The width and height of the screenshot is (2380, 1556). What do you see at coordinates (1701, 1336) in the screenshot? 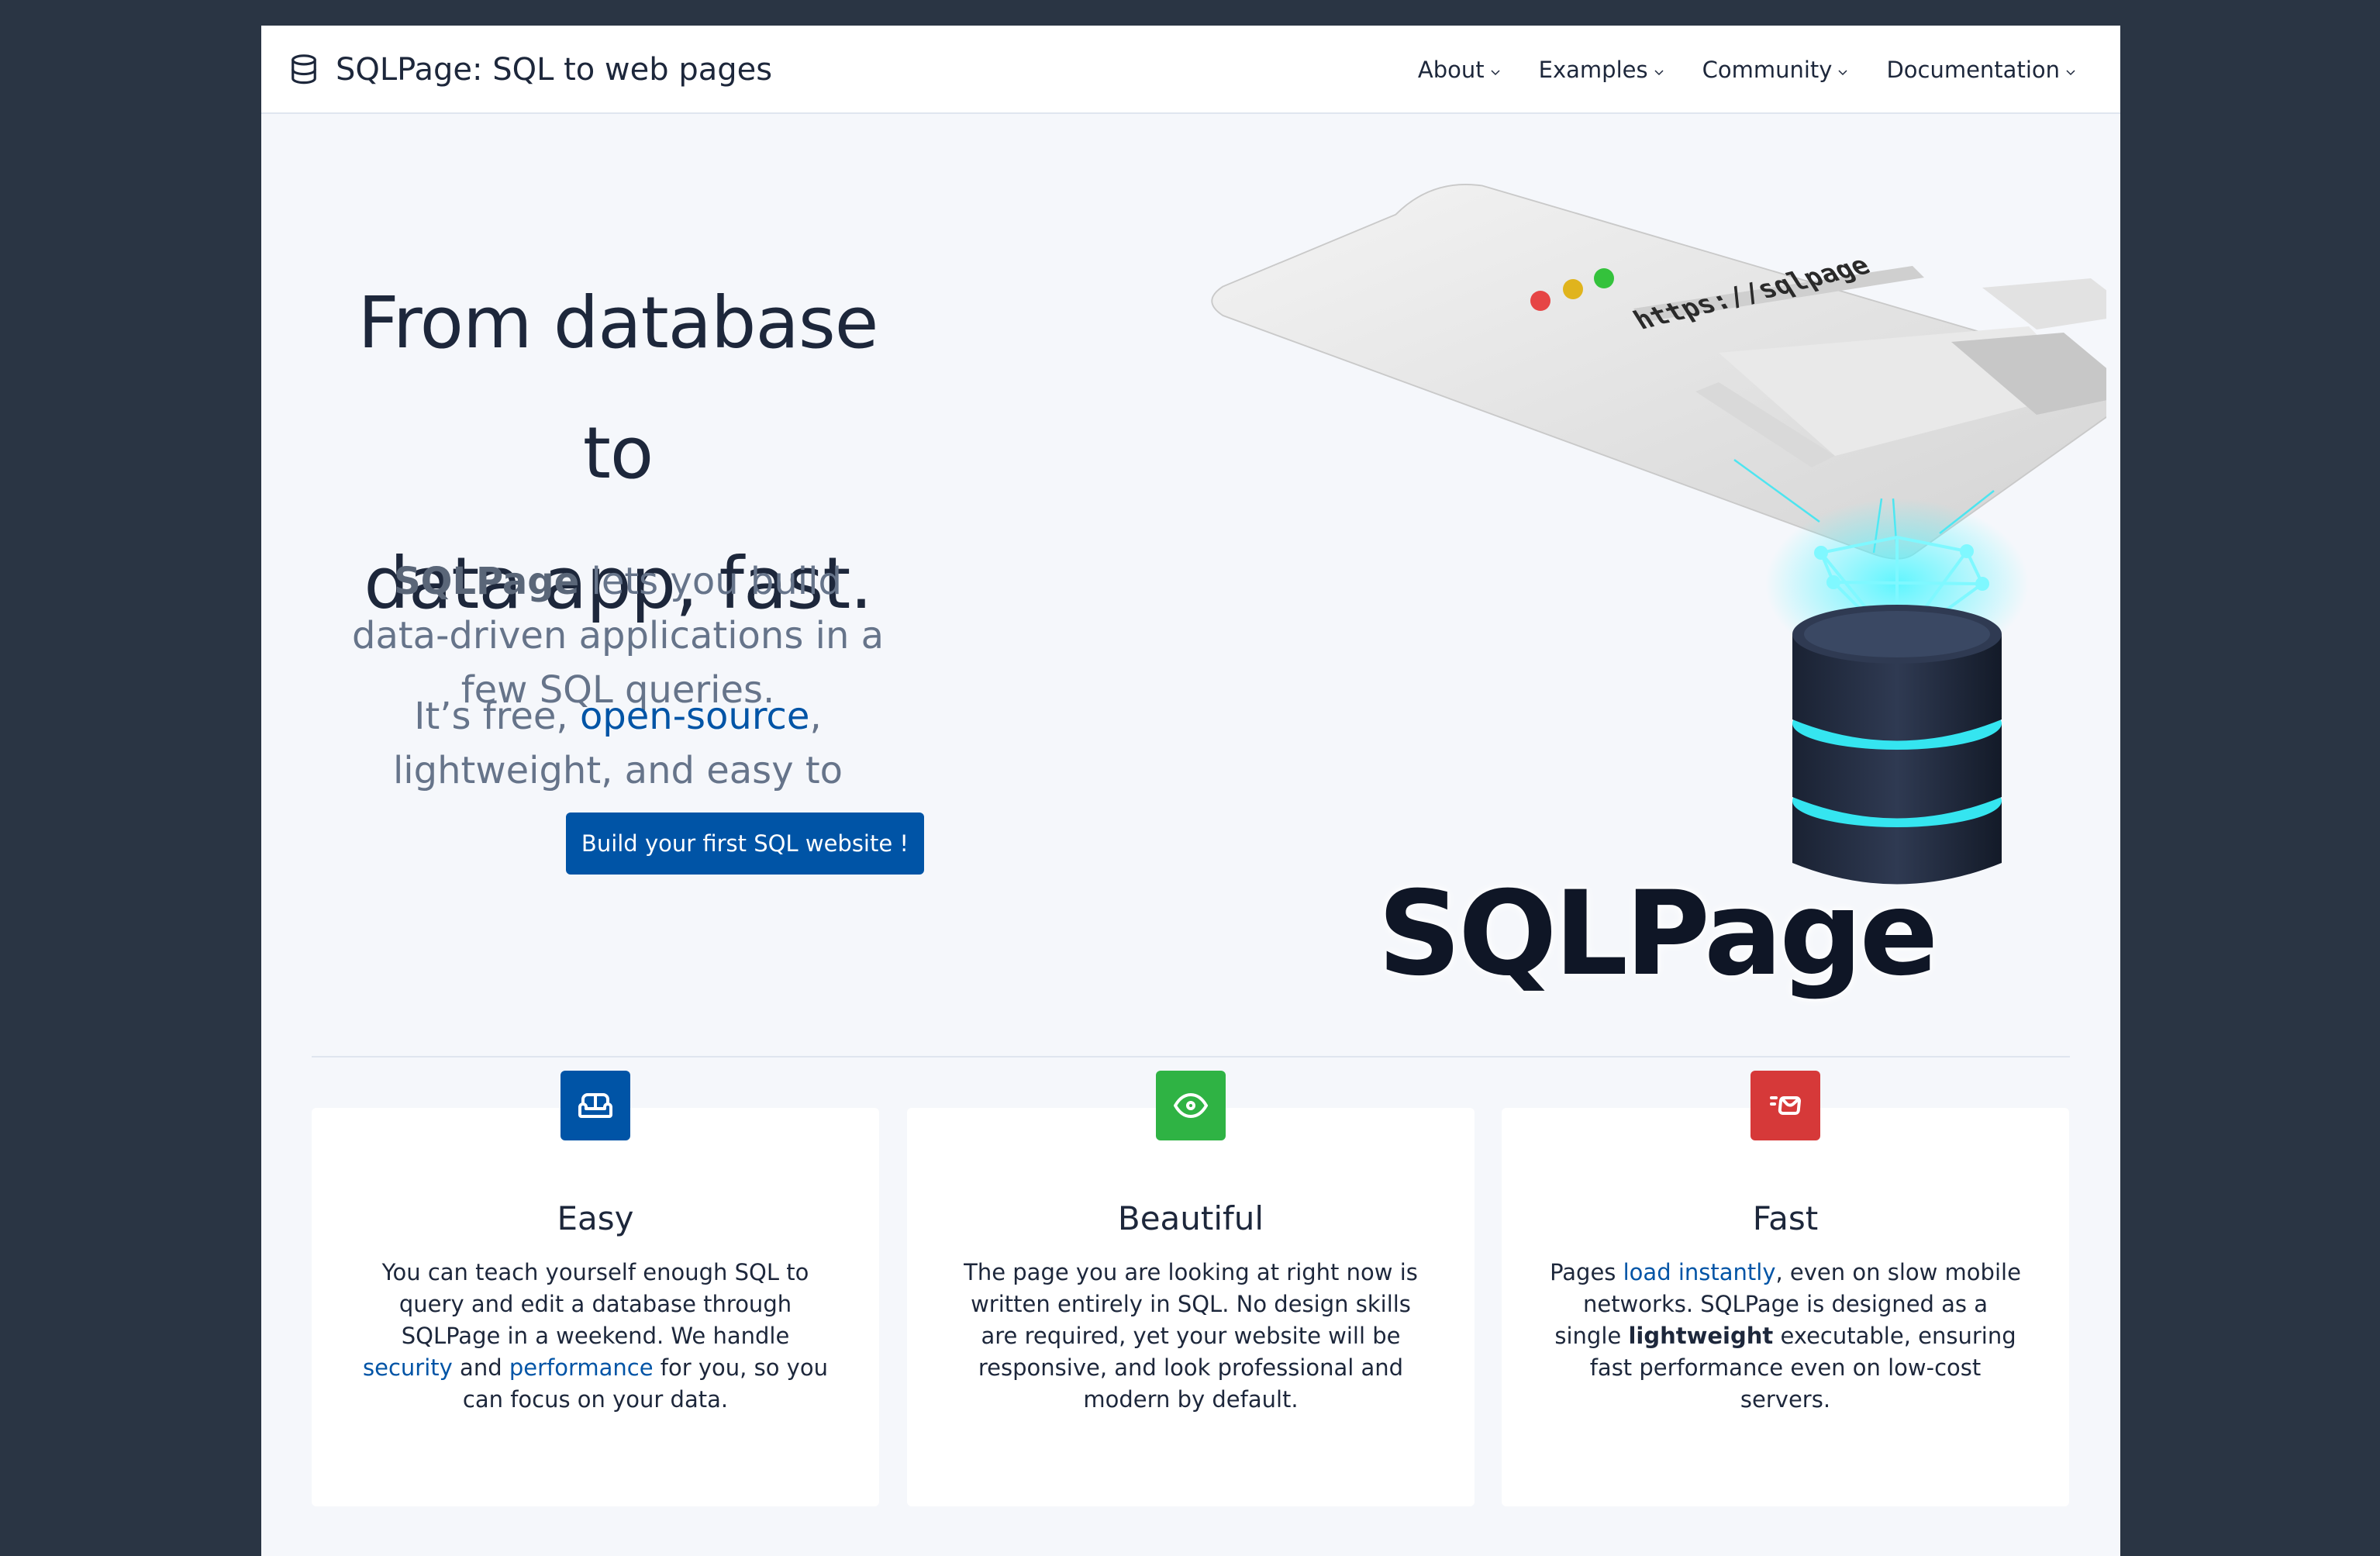
I see `feature-bold-text: lightweight` at bounding box center [1701, 1336].